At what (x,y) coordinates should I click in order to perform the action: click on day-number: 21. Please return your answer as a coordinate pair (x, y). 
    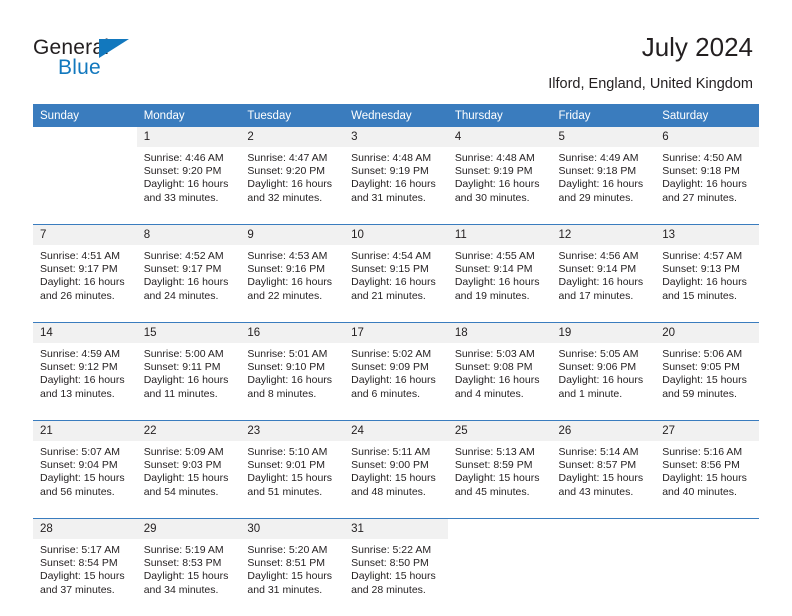
    Looking at the image, I should click on (85, 431).